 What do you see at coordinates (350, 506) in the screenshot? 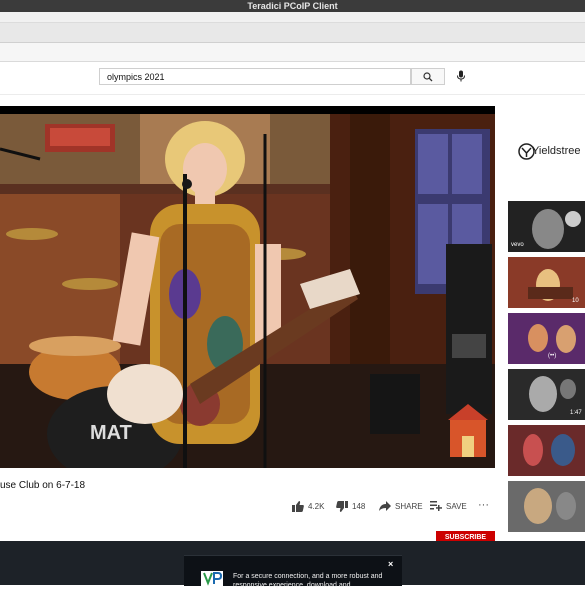
I see `dislike-button: 148` at bounding box center [350, 506].